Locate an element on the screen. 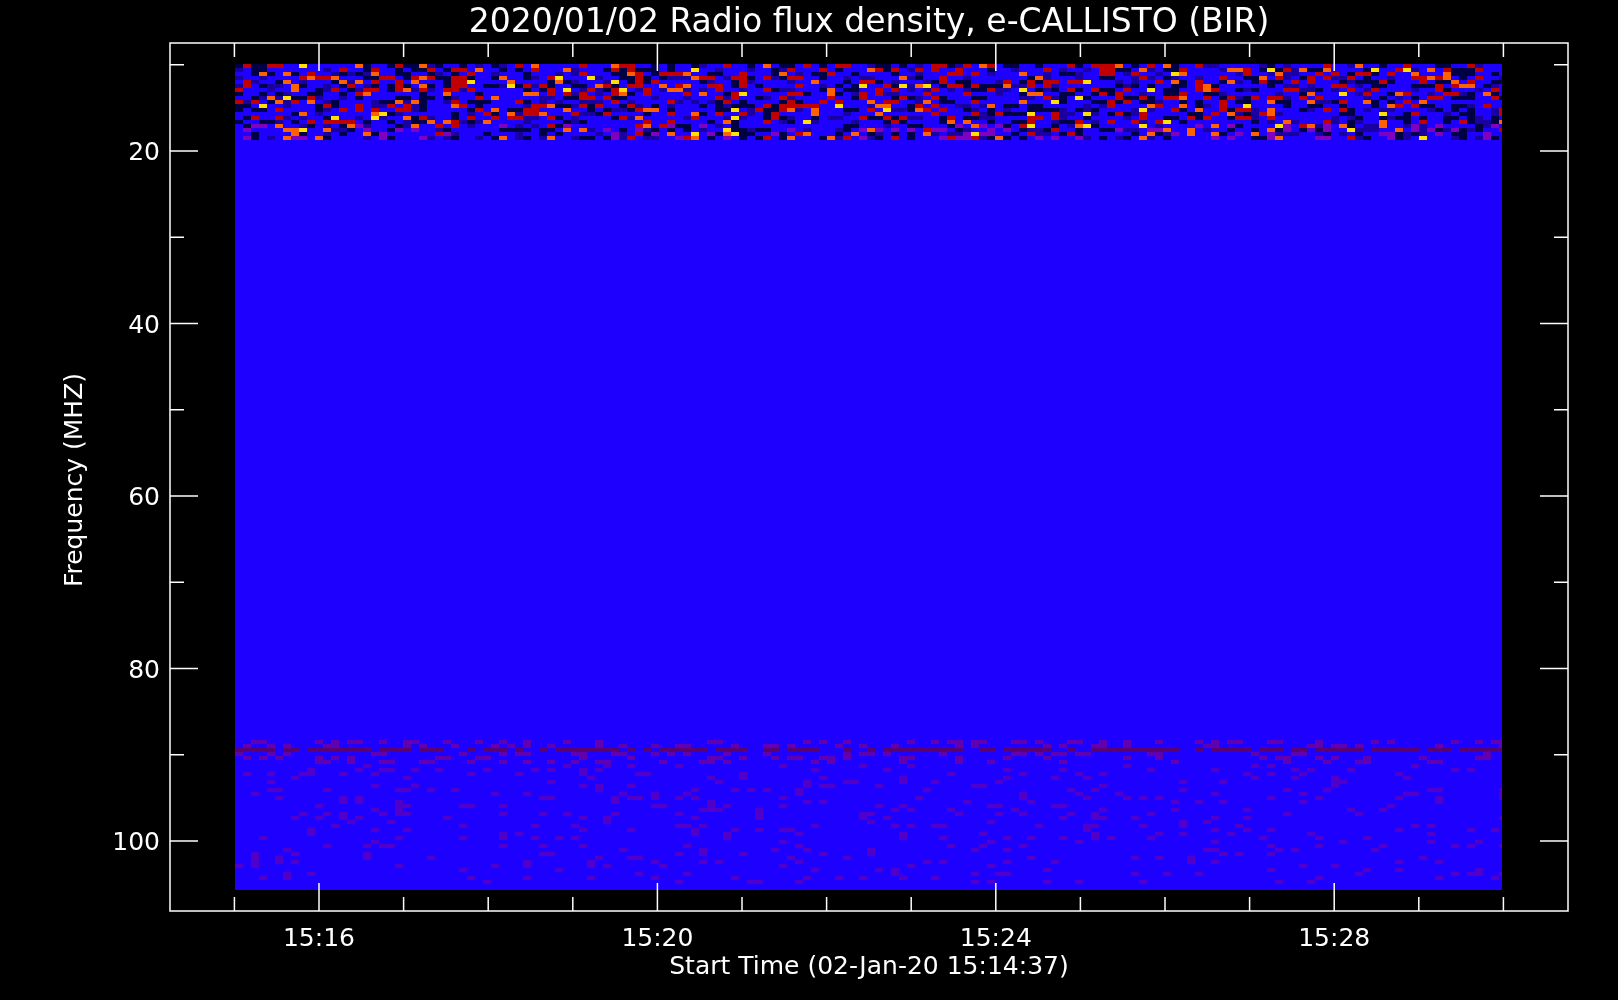  y-axis-label: Frequency (MHZ) is located at coordinates (73, 480).